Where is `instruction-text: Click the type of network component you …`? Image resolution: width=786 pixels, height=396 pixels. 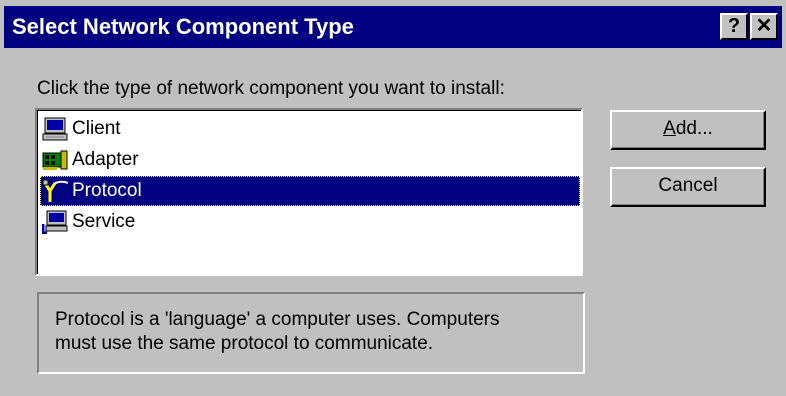 instruction-text: Click the type of network component you … is located at coordinates (271, 88).